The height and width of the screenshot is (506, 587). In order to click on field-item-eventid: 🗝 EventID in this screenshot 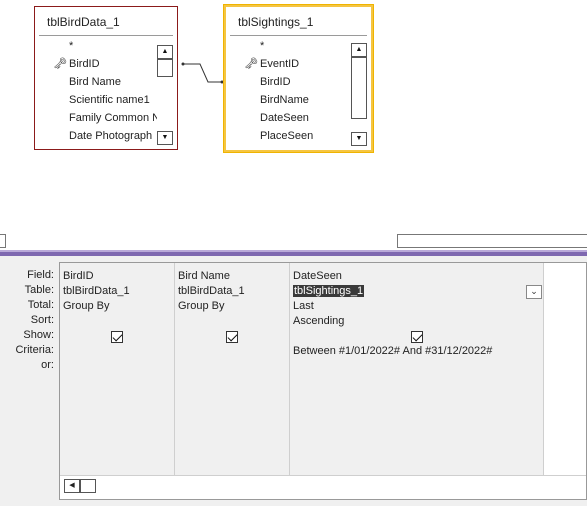, I will do `click(290, 64)`.